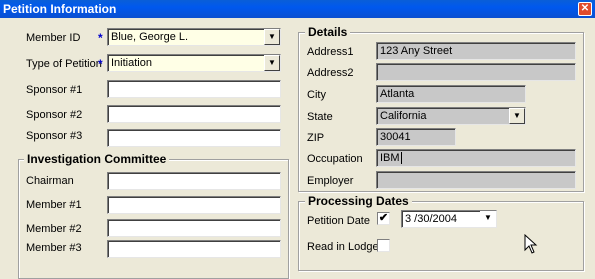  I want to click on chairman-label: Chairman, so click(50, 181).